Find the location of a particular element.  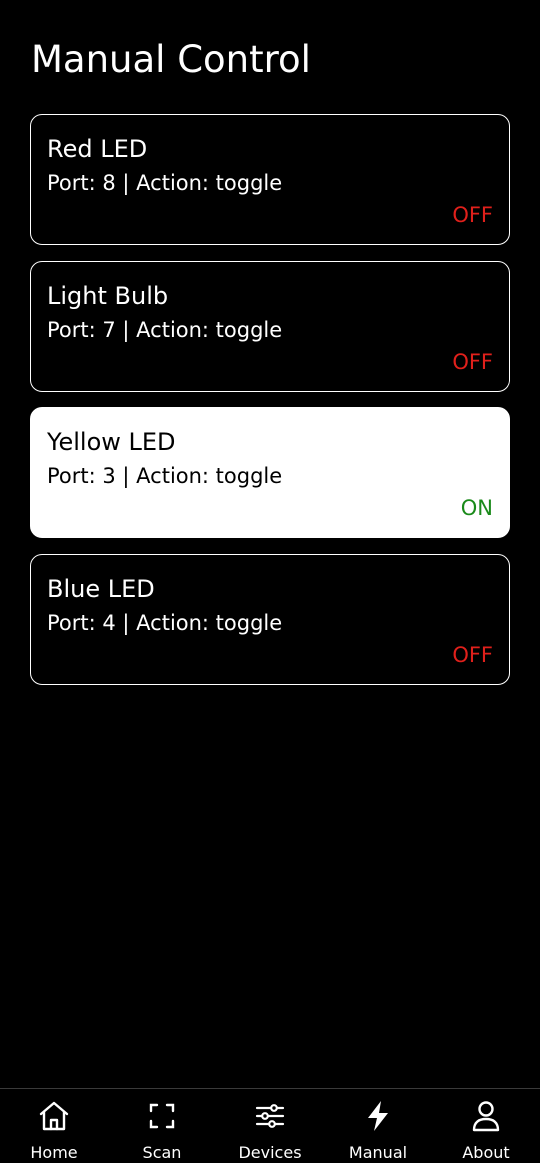

device-name: Red LED is located at coordinates (97, 149).